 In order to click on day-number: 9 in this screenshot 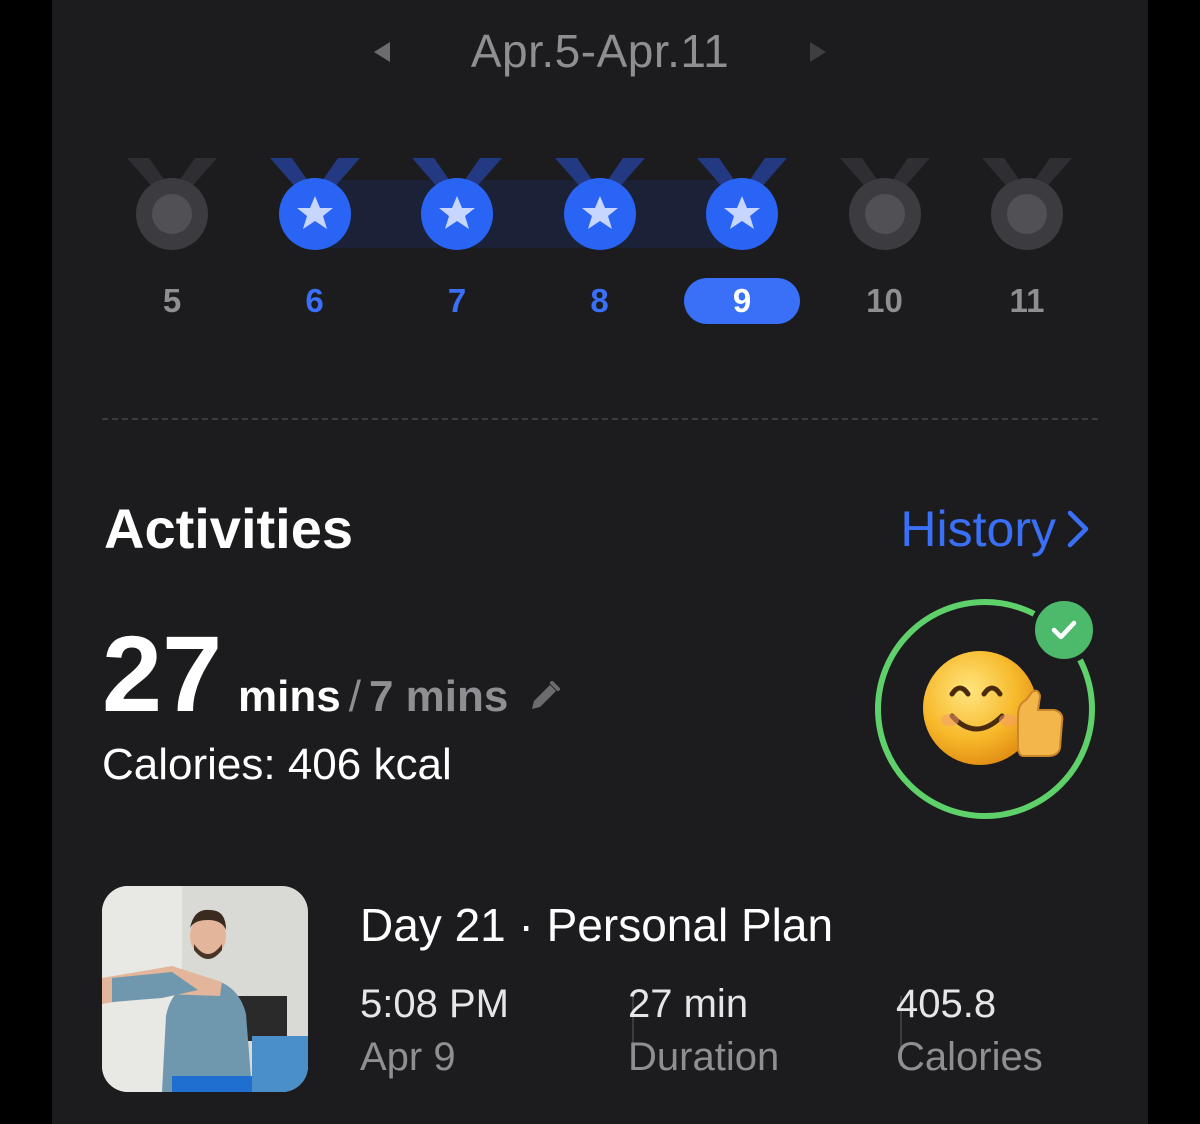, I will do `click(742, 301)`.